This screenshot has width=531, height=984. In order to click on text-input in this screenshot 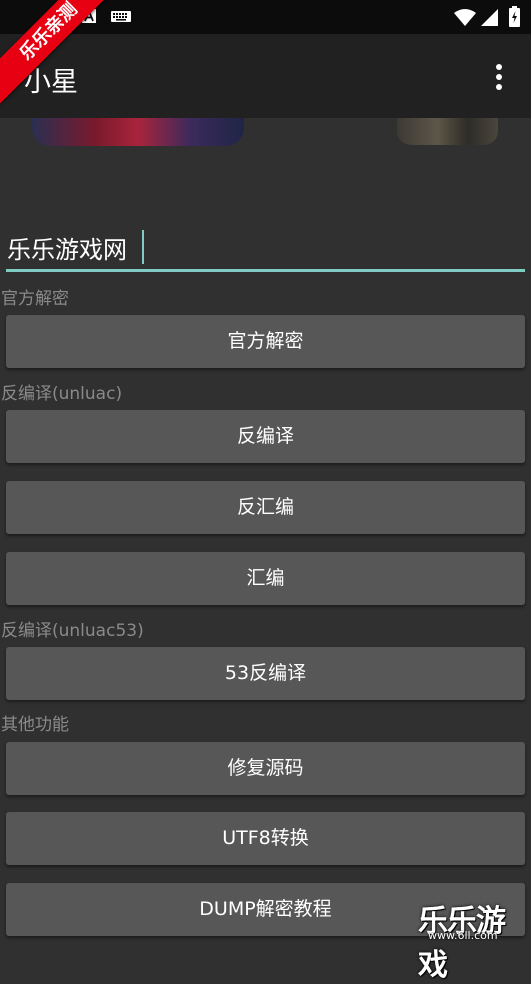, I will do `click(265, 247)`.